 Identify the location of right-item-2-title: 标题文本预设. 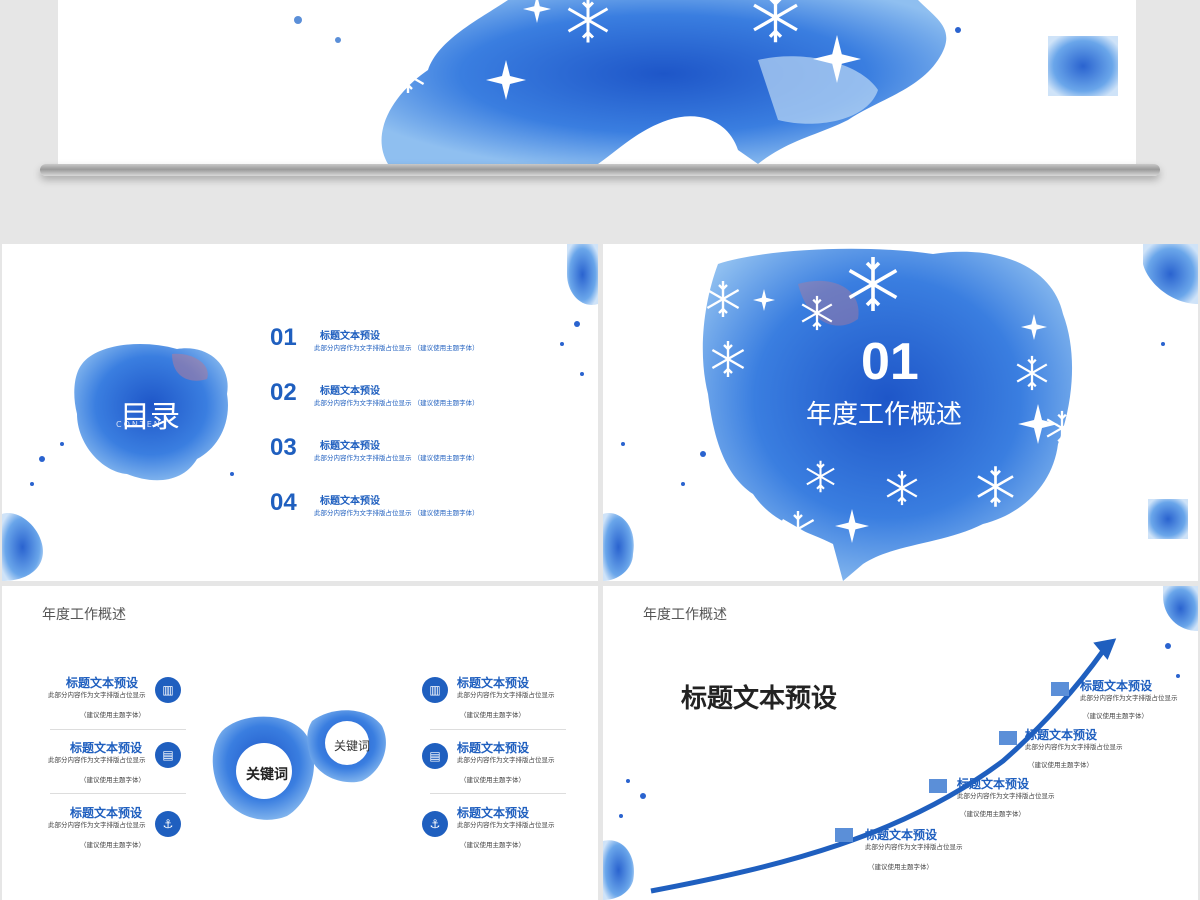
(493, 747).